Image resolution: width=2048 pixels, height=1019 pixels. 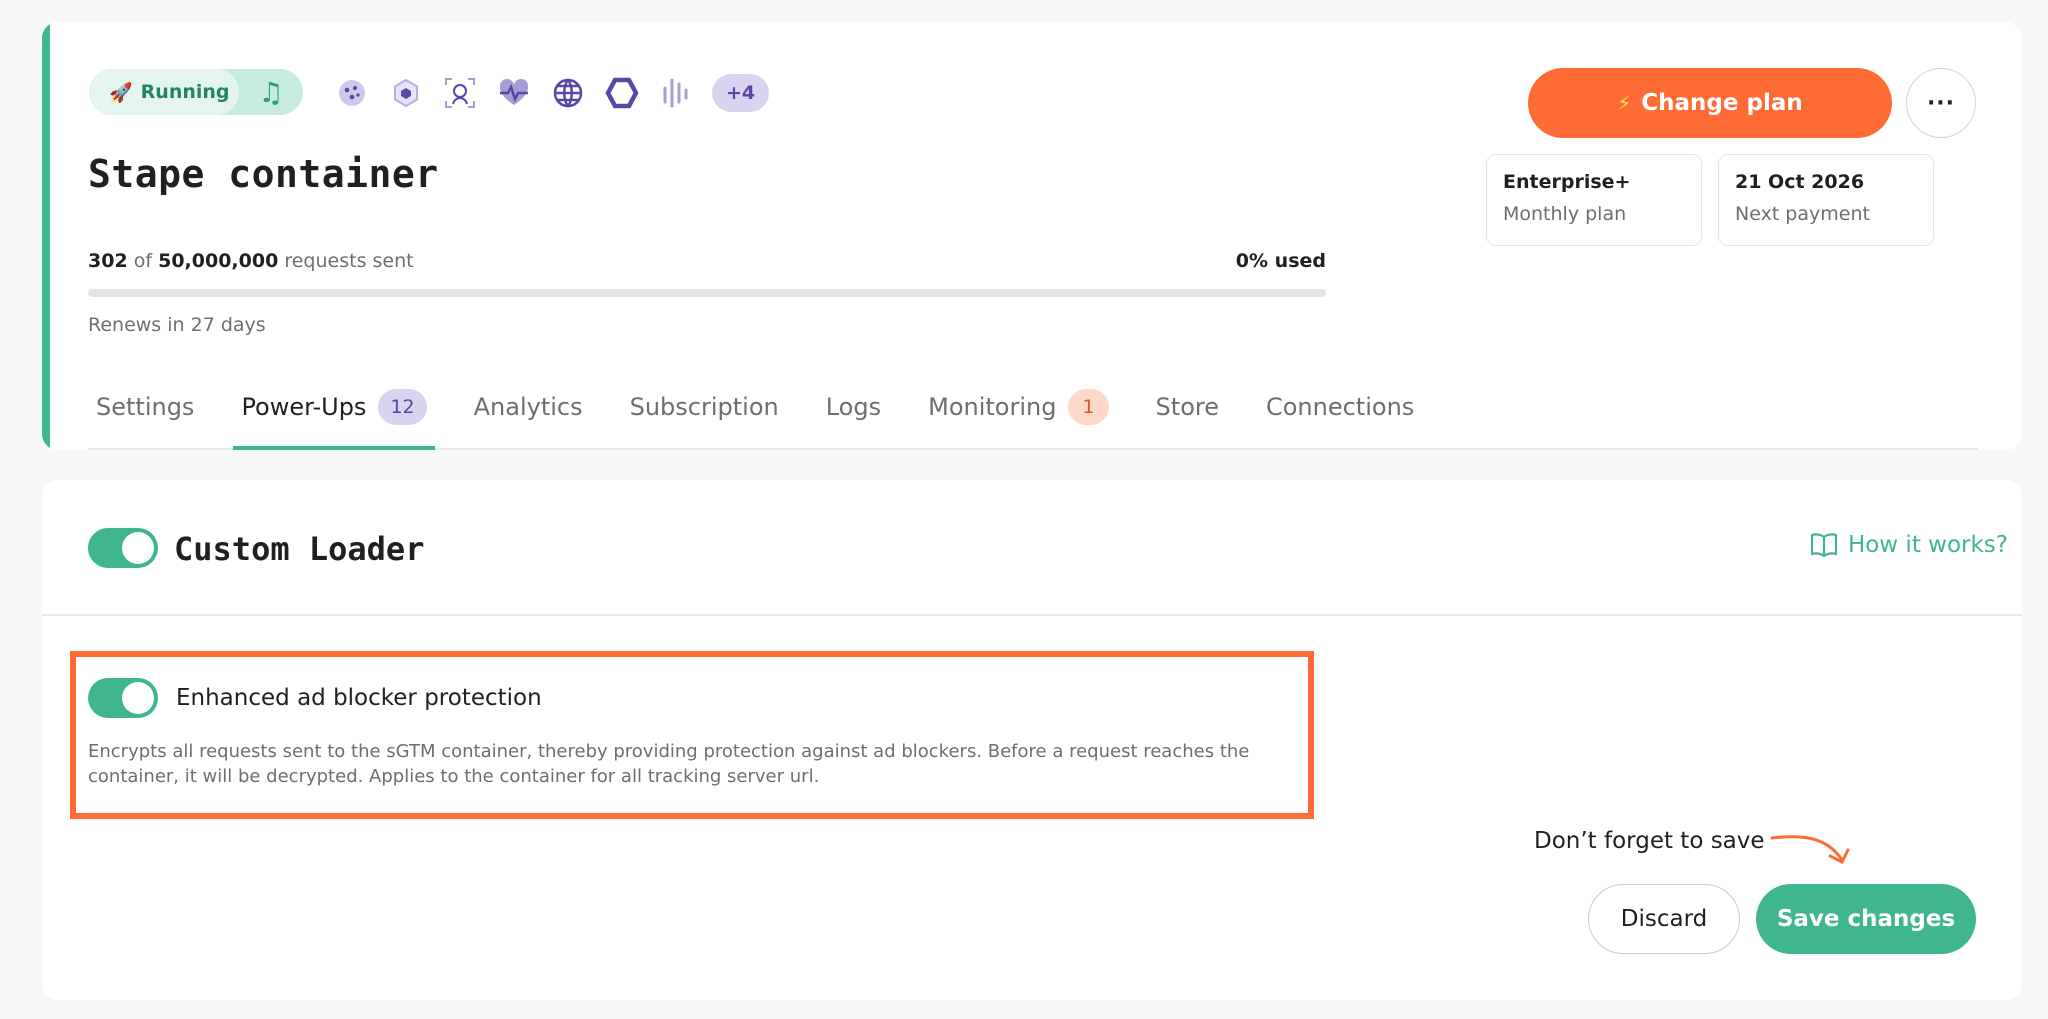 I want to click on plan-cycle: Monthly plan, so click(x=1565, y=214).